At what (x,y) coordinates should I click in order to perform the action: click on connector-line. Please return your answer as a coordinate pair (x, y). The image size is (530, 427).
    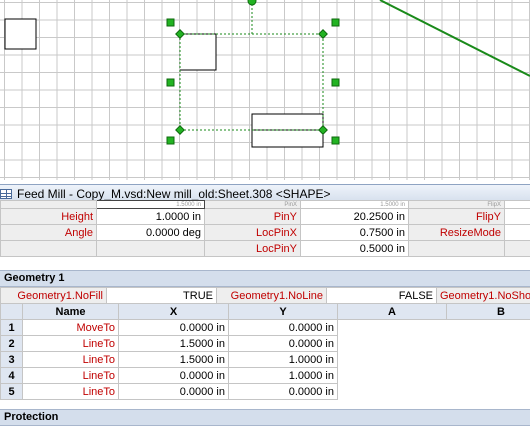
    Looking at the image, I should click on (454, 38).